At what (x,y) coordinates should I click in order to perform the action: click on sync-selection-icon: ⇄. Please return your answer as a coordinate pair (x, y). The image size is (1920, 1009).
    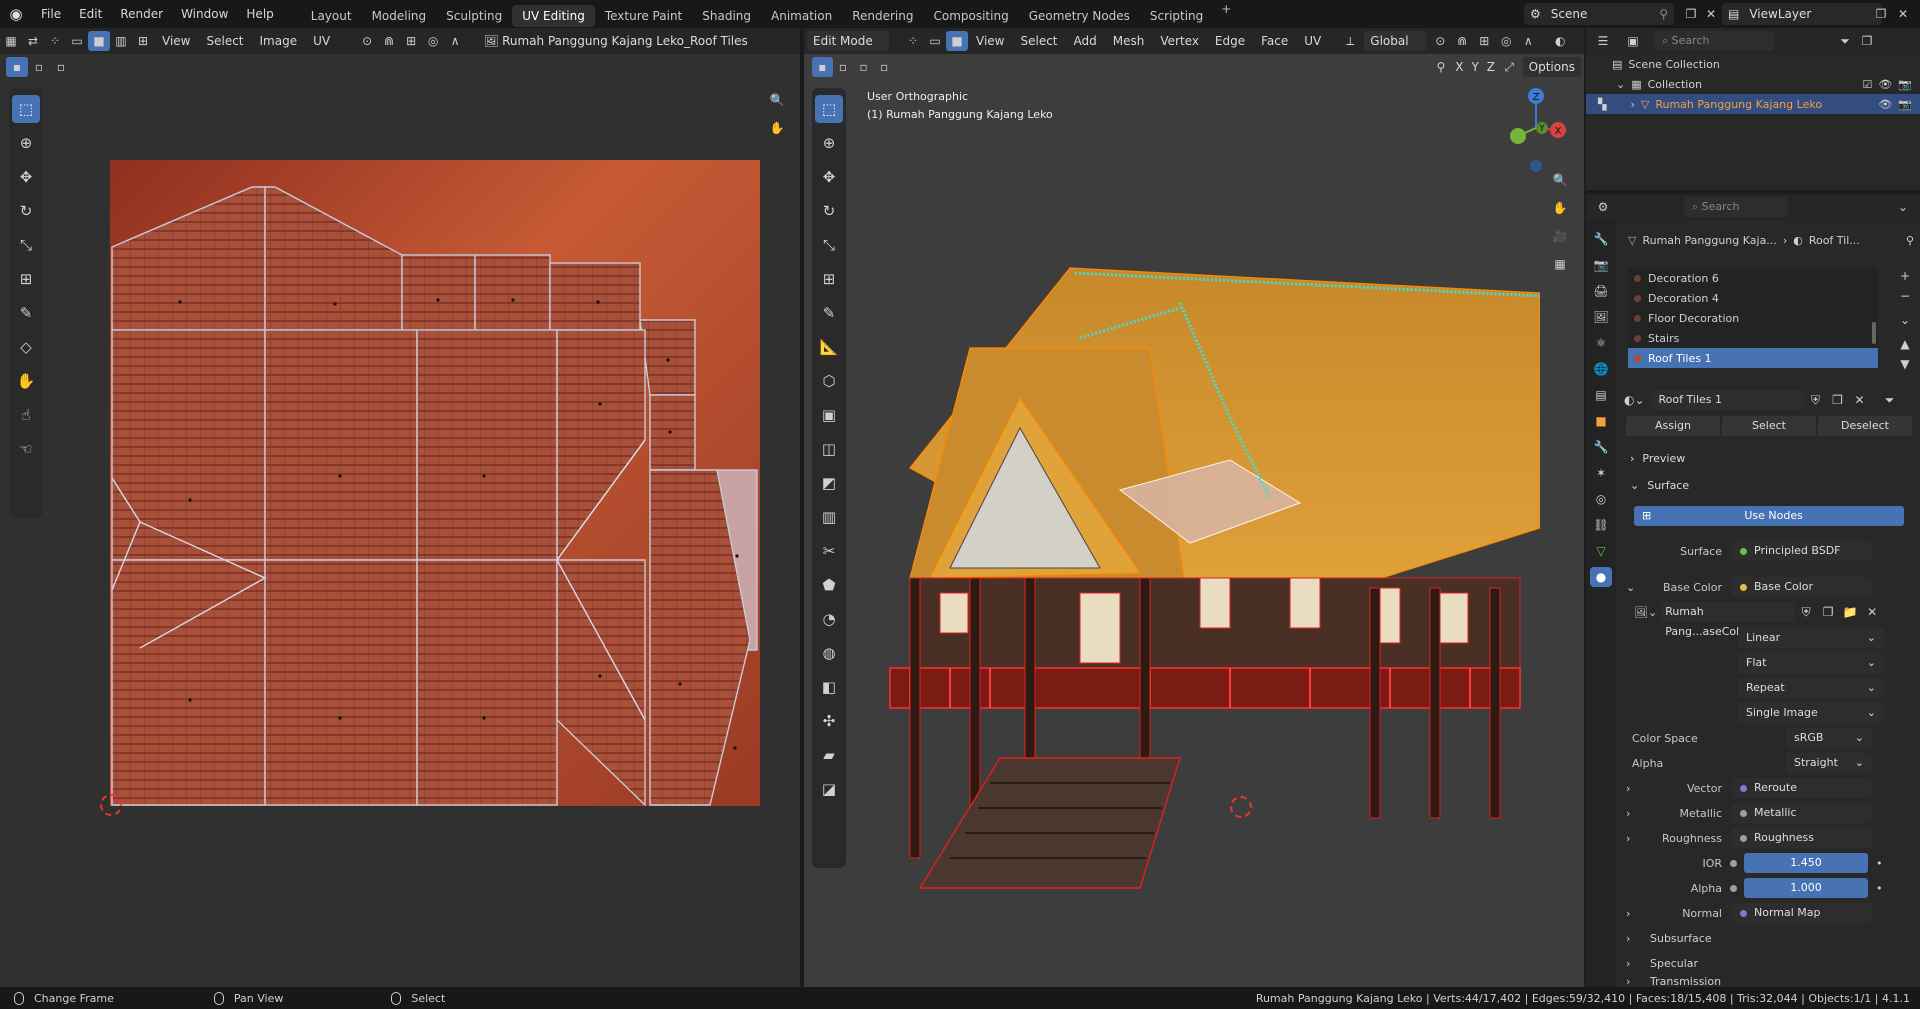
    Looking at the image, I should click on (33, 41).